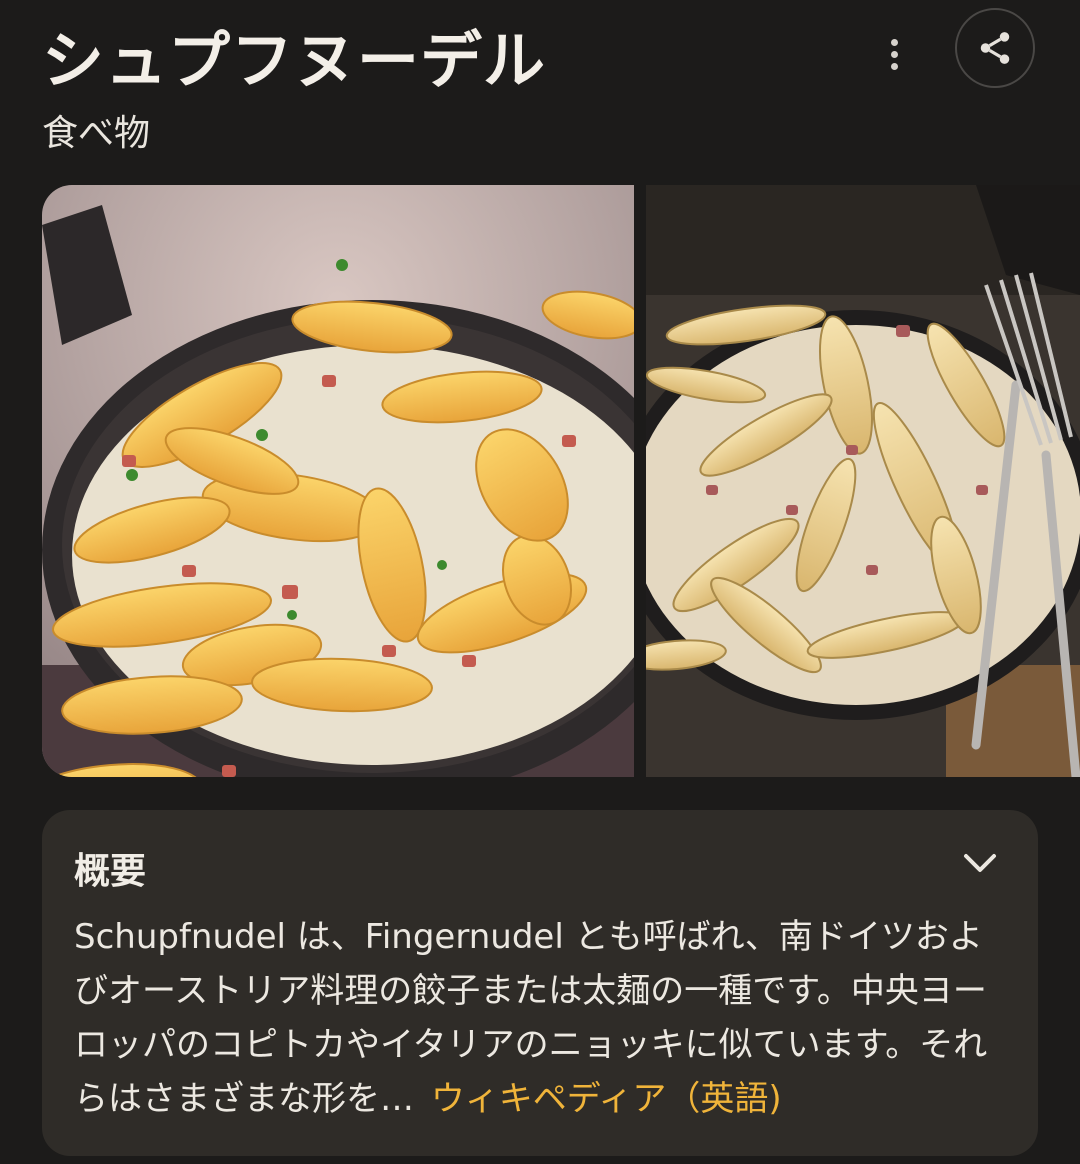 The height and width of the screenshot is (1164, 1080). I want to click on share-button, so click(995, 48).